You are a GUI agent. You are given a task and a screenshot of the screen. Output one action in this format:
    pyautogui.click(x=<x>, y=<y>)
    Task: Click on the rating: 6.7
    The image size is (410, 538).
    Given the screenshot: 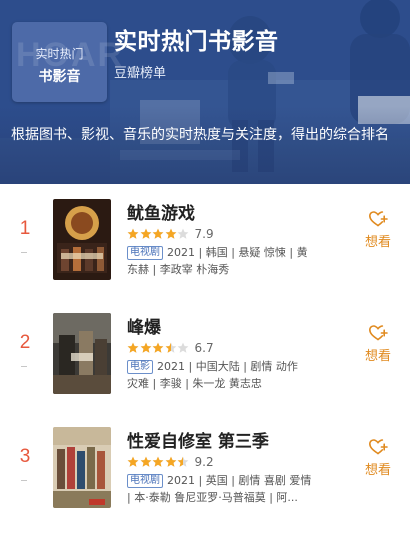 What is the action you would take?
    pyautogui.click(x=170, y=348)
    